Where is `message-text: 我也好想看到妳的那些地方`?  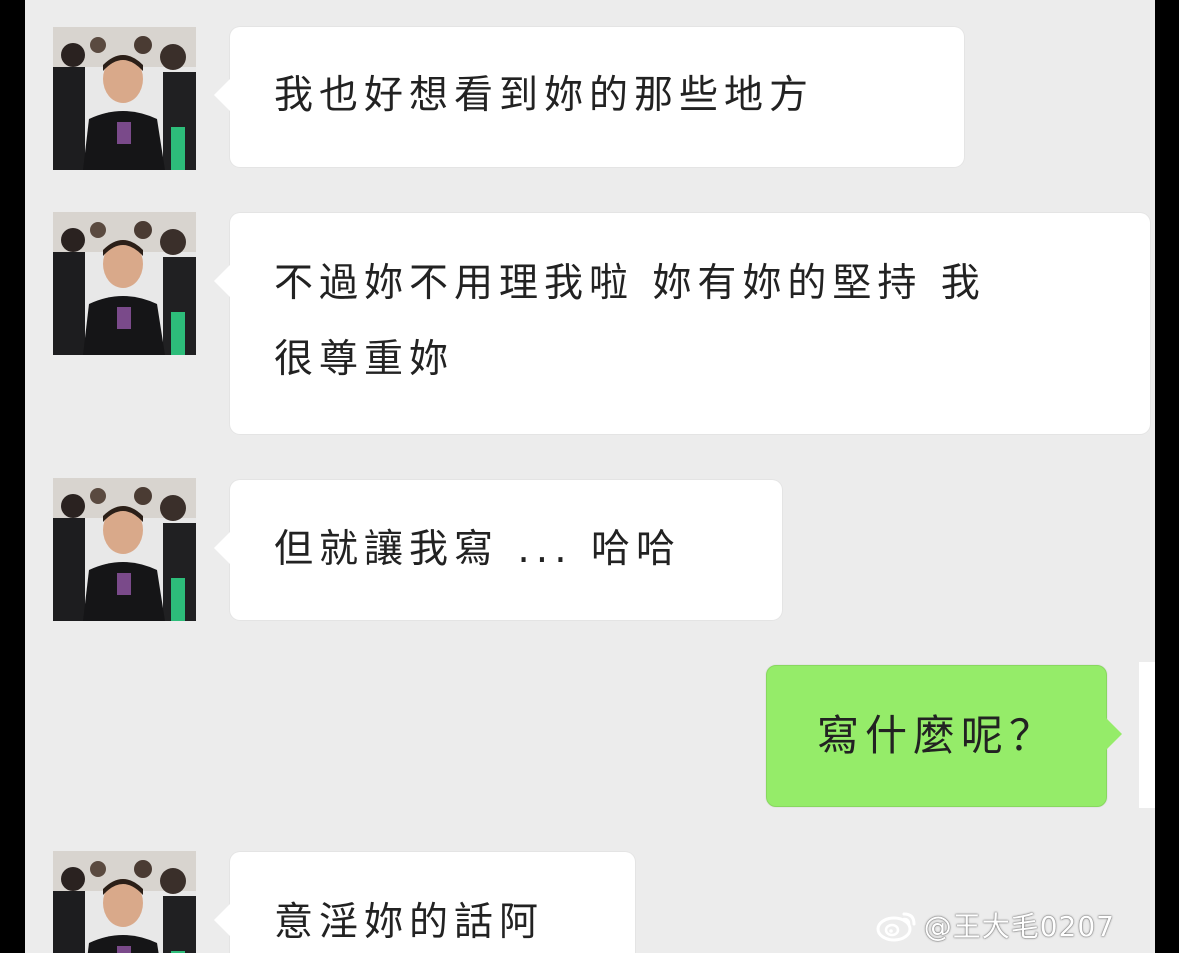 message-text: 我也好想看到妳的那些地方 is located at coordinates (544, 95).